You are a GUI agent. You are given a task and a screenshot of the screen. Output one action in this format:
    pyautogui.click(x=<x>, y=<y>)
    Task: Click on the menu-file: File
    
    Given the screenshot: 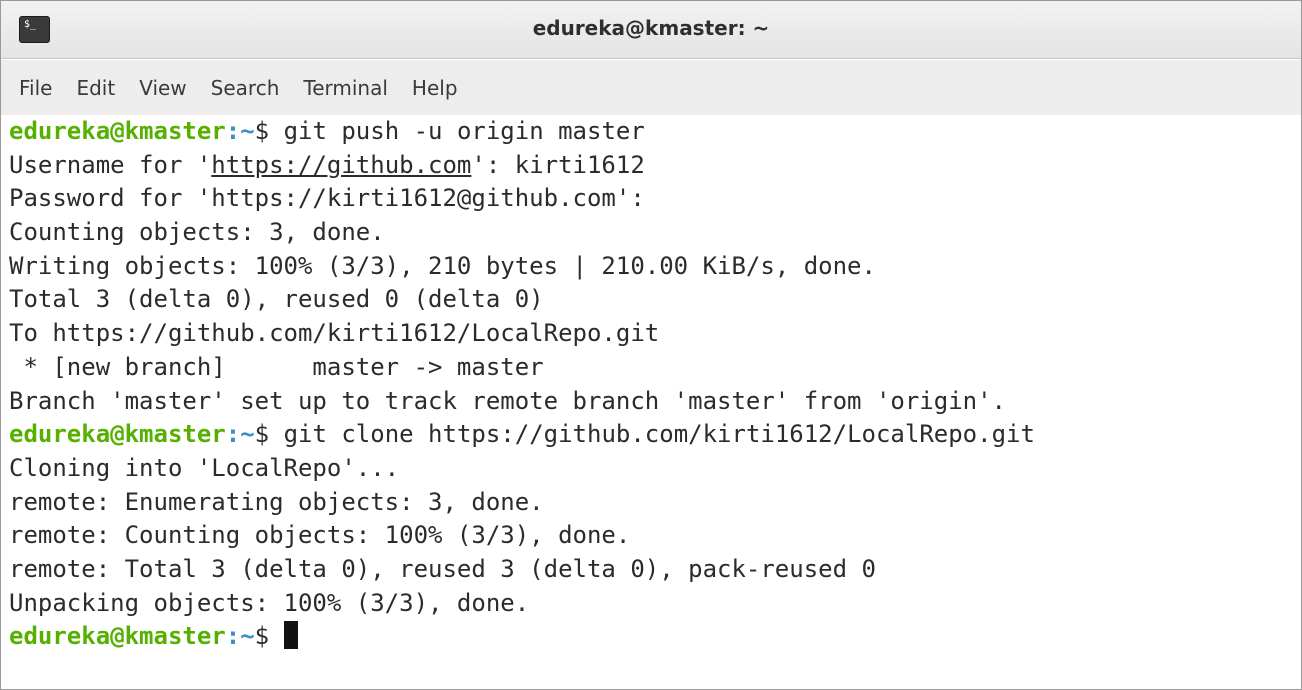 What is the action you would take?
    pyautogui.click(x=35, y=88)
    